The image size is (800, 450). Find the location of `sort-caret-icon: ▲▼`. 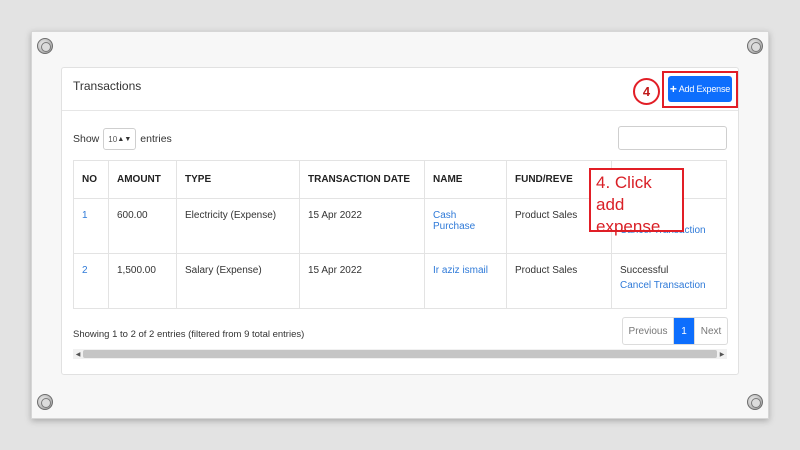

sort-caret-icon: ▲▼ is located at coordinates (124, 139).